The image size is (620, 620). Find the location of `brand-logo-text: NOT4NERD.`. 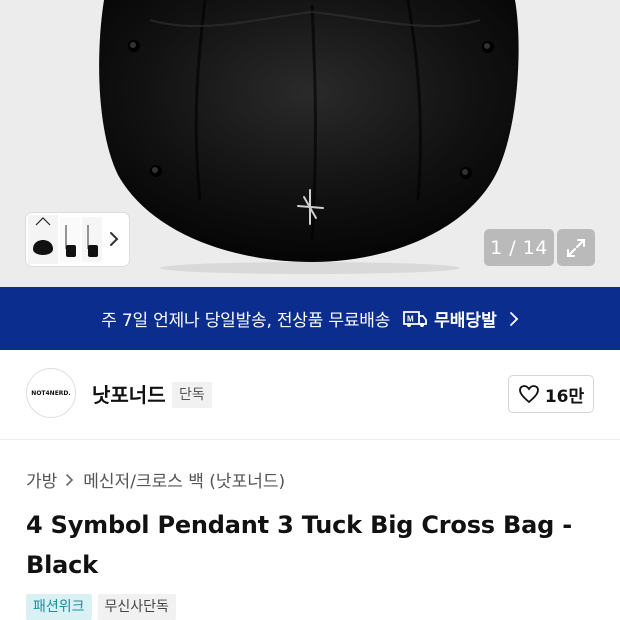

brand-logo-text: NOT4NERD. is located at coordinates (51, 393).